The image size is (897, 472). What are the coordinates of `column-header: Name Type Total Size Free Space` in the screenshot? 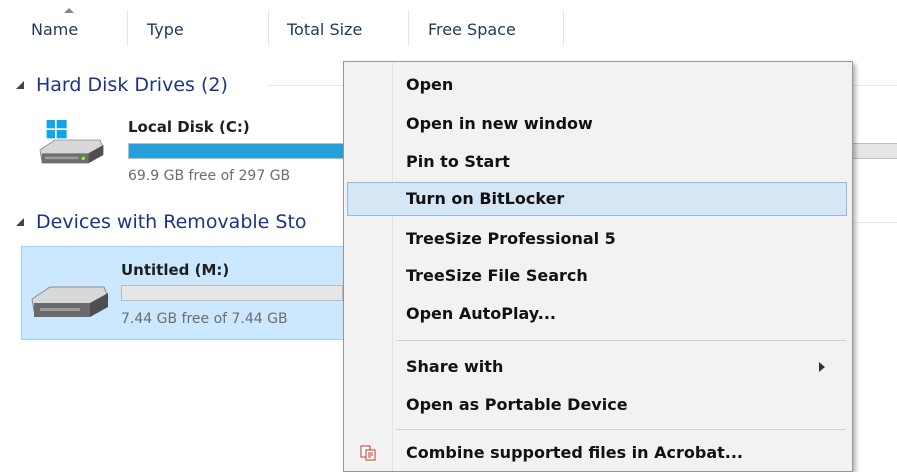 It's located at (448, 31).